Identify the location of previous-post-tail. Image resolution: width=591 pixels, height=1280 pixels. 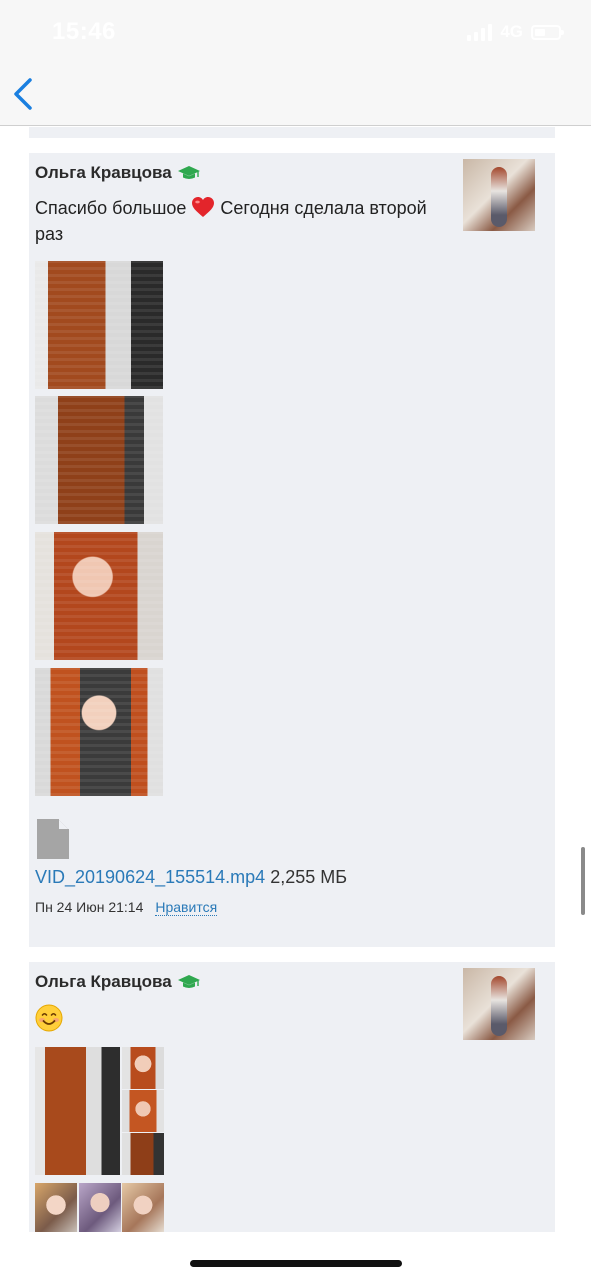
(292, 132).